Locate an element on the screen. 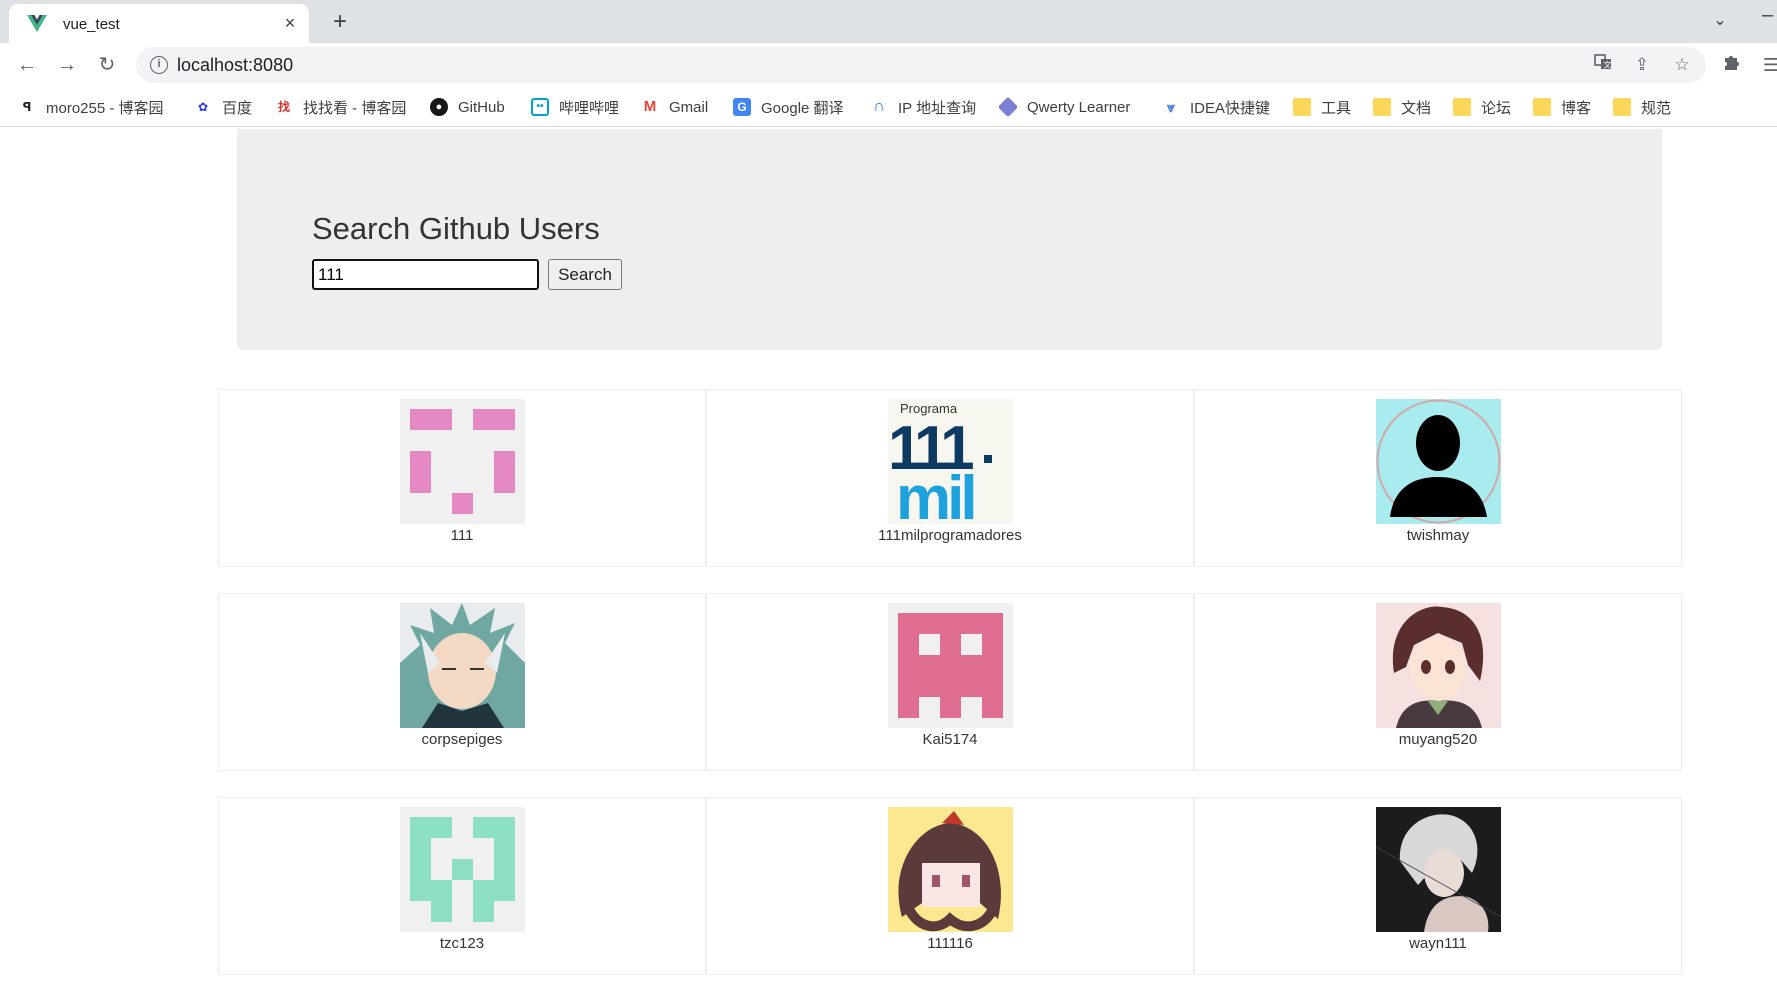 This screenshot has width=1777, height=983. results-row: tzc123 111116 wayn111 is located at coordinates (950, 886).